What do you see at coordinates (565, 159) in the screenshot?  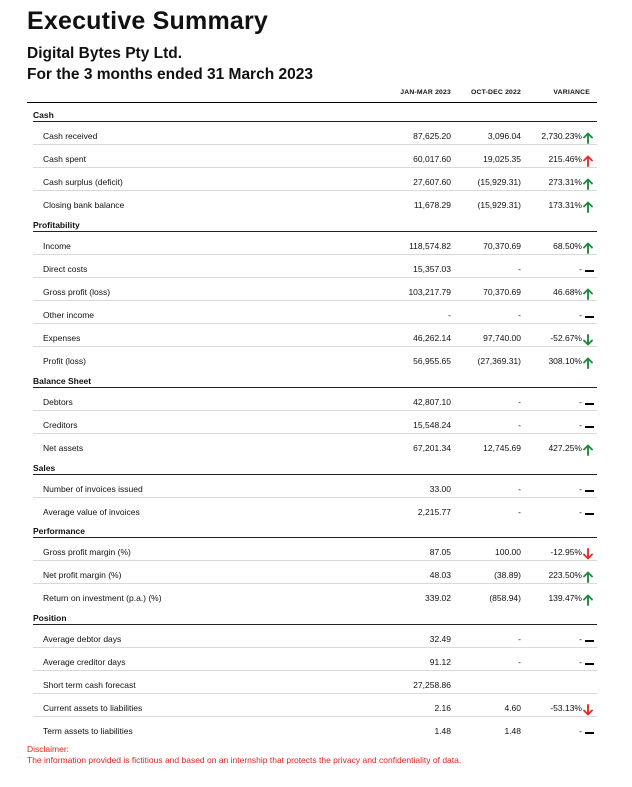 I see `value-variance: 215.46%` at bounding box center [565, 159].